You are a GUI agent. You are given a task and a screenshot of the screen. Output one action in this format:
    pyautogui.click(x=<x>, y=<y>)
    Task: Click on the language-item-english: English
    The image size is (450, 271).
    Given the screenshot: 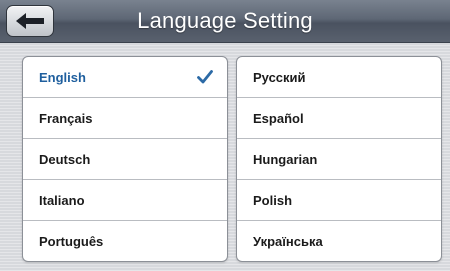 What is the action you would take?
    pyautogui.click(x=125, y=77)
    